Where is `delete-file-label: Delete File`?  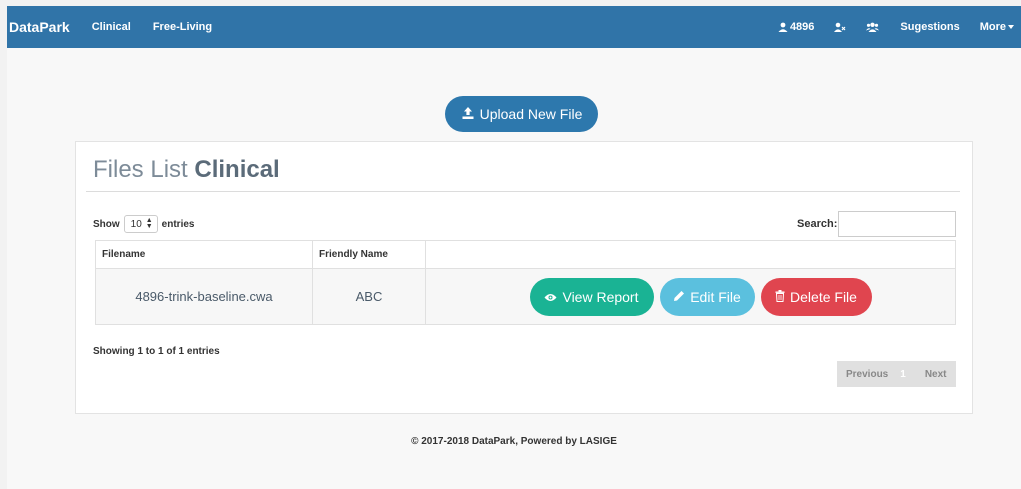
delete-file-label: Delete File is located at coordinates (823, 296).